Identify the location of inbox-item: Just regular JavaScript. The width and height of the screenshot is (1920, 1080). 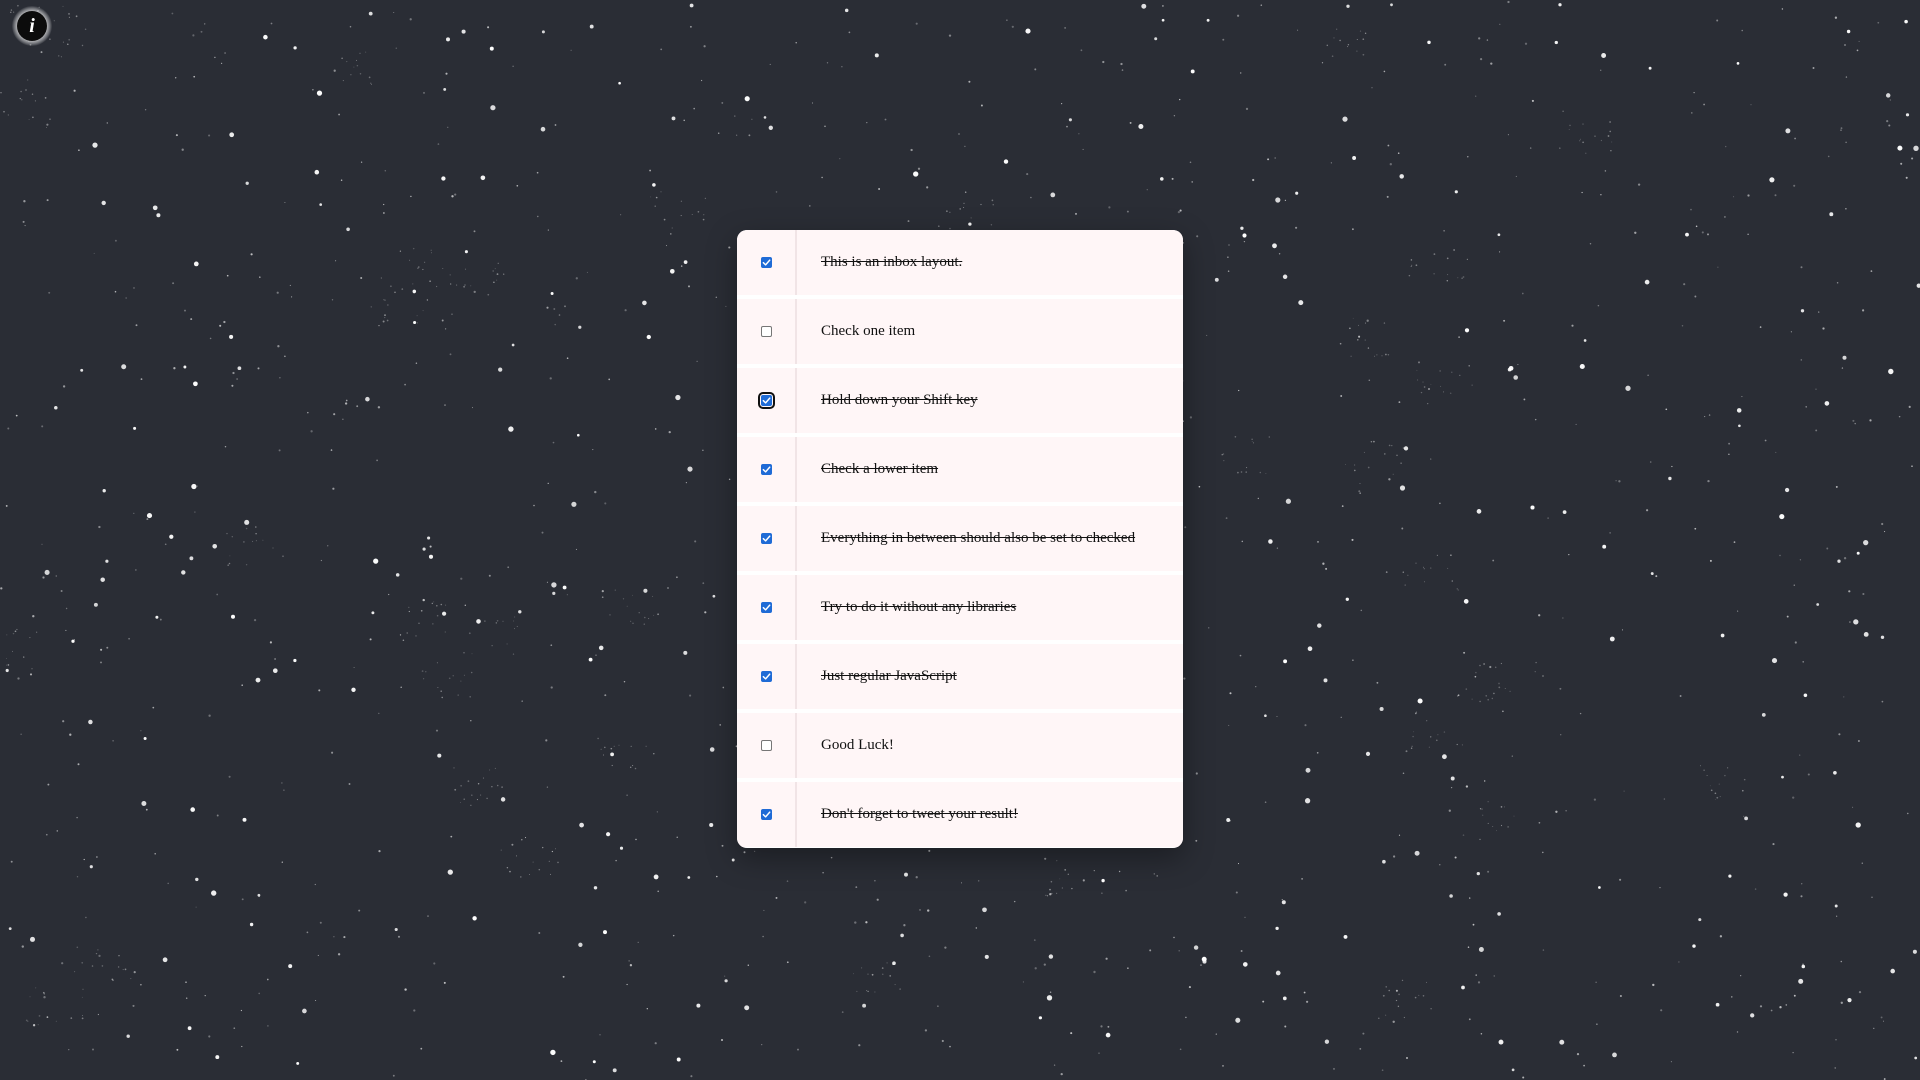
(960, 678).